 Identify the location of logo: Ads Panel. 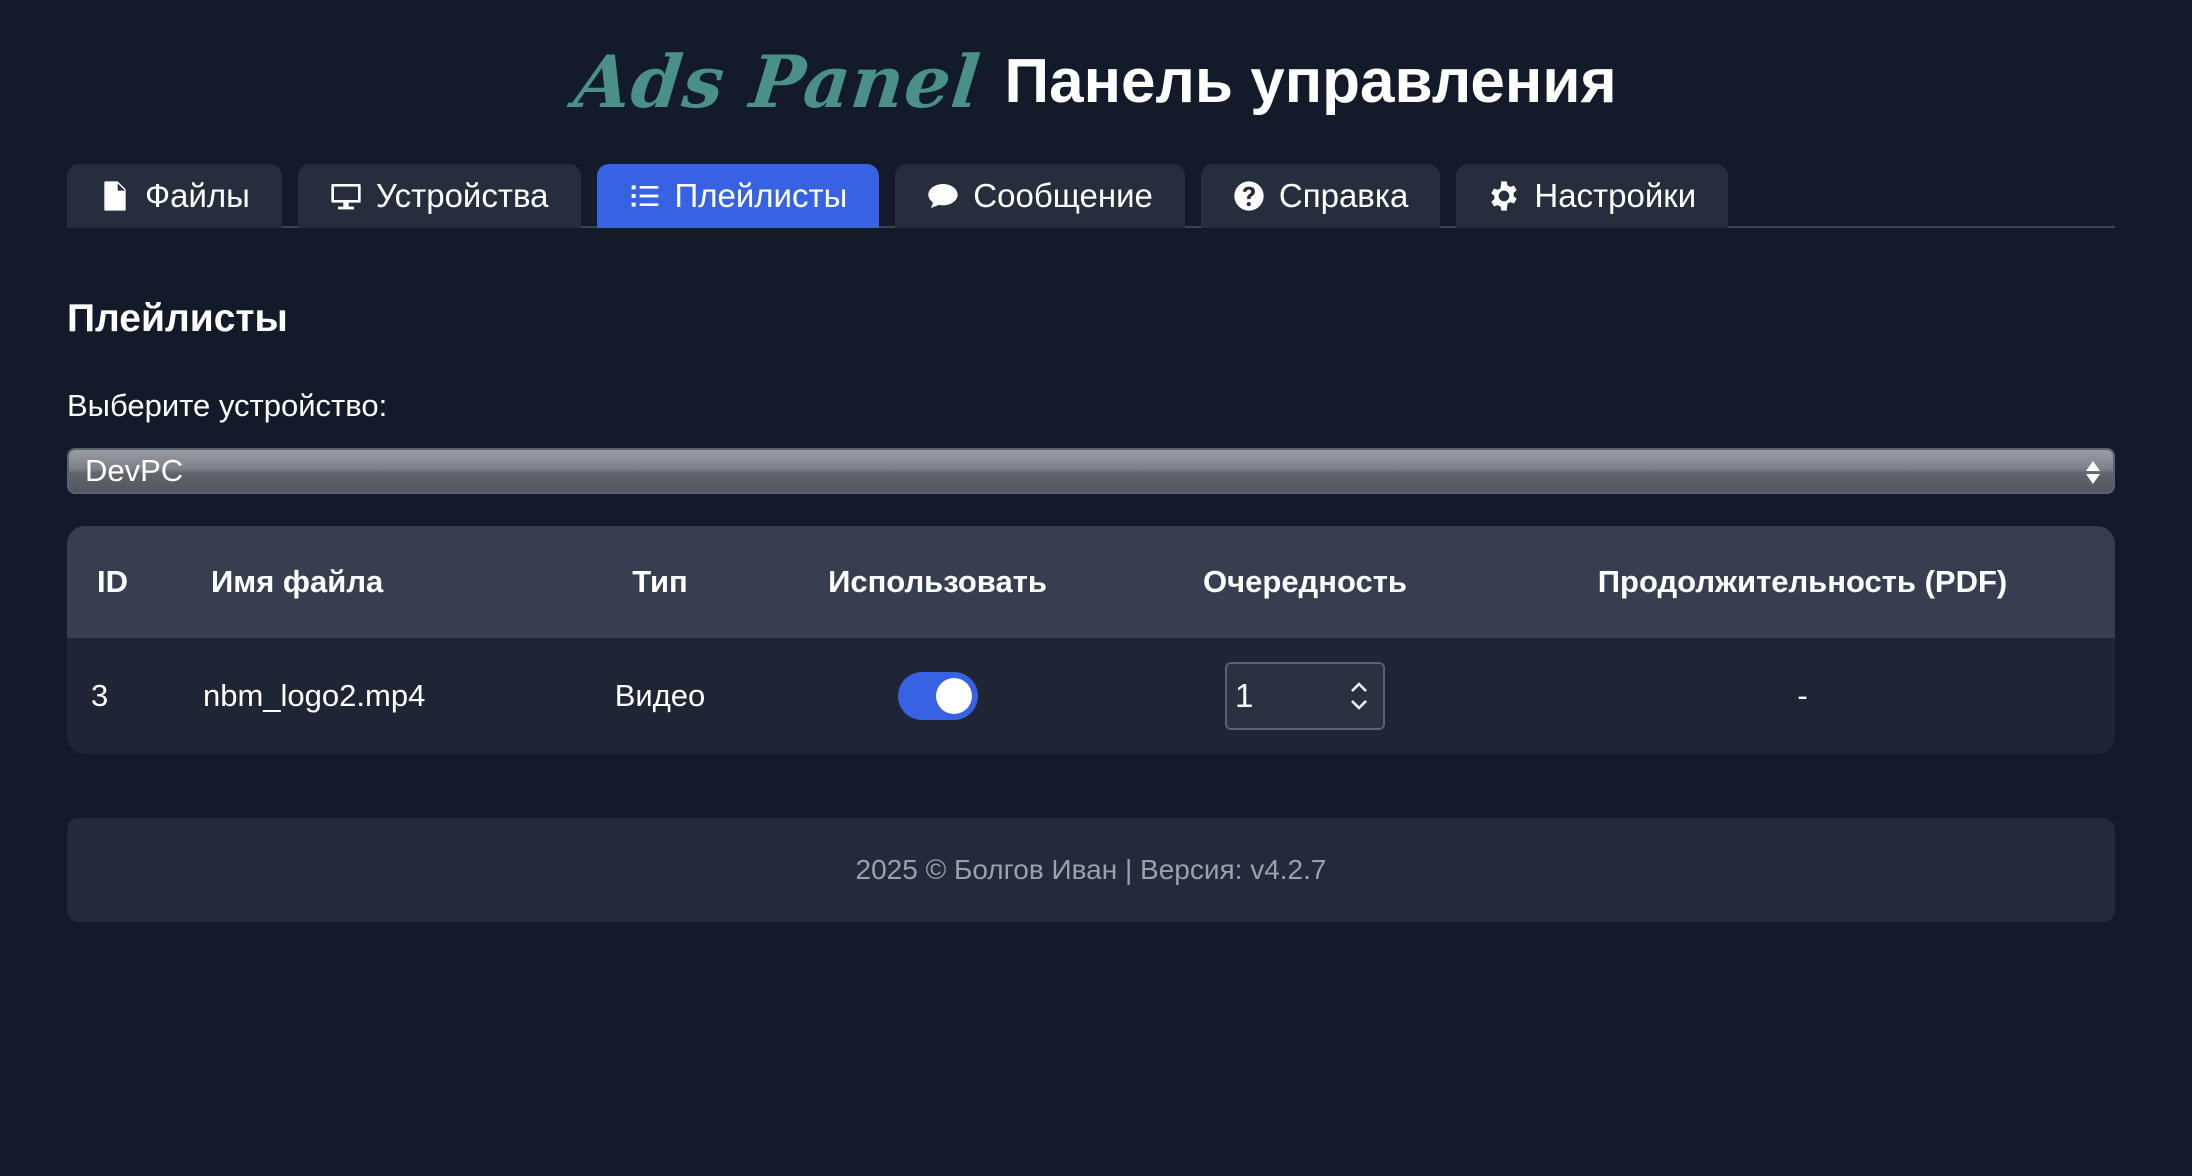
(778, 81).